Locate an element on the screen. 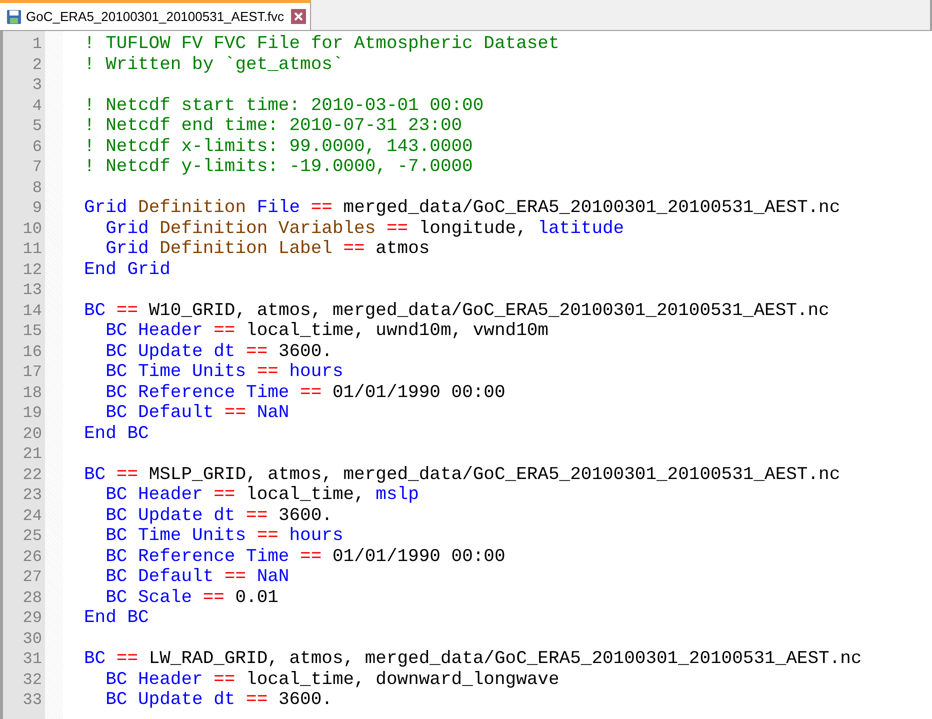  line-number: 27 is located at coordinates (32, 577).